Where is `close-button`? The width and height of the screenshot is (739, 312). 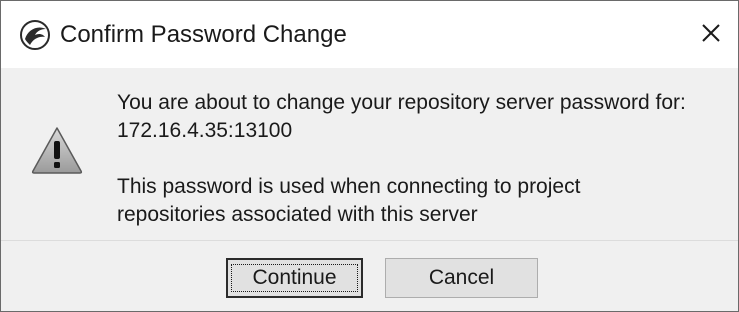 close-button is located at coordinates (711, 35).